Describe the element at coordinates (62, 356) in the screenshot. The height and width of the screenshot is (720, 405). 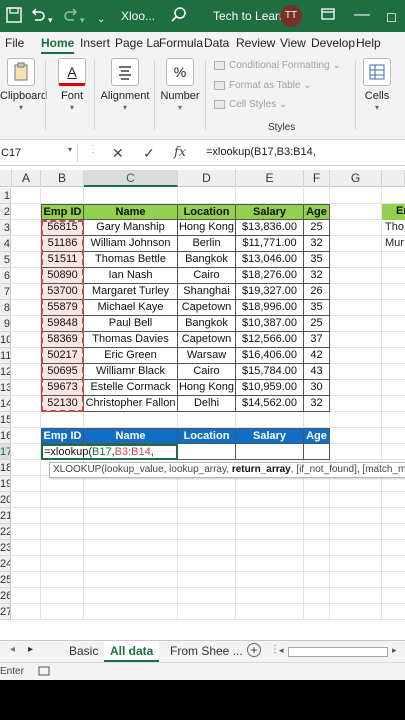
I see `table-cell: 50217` at that location.